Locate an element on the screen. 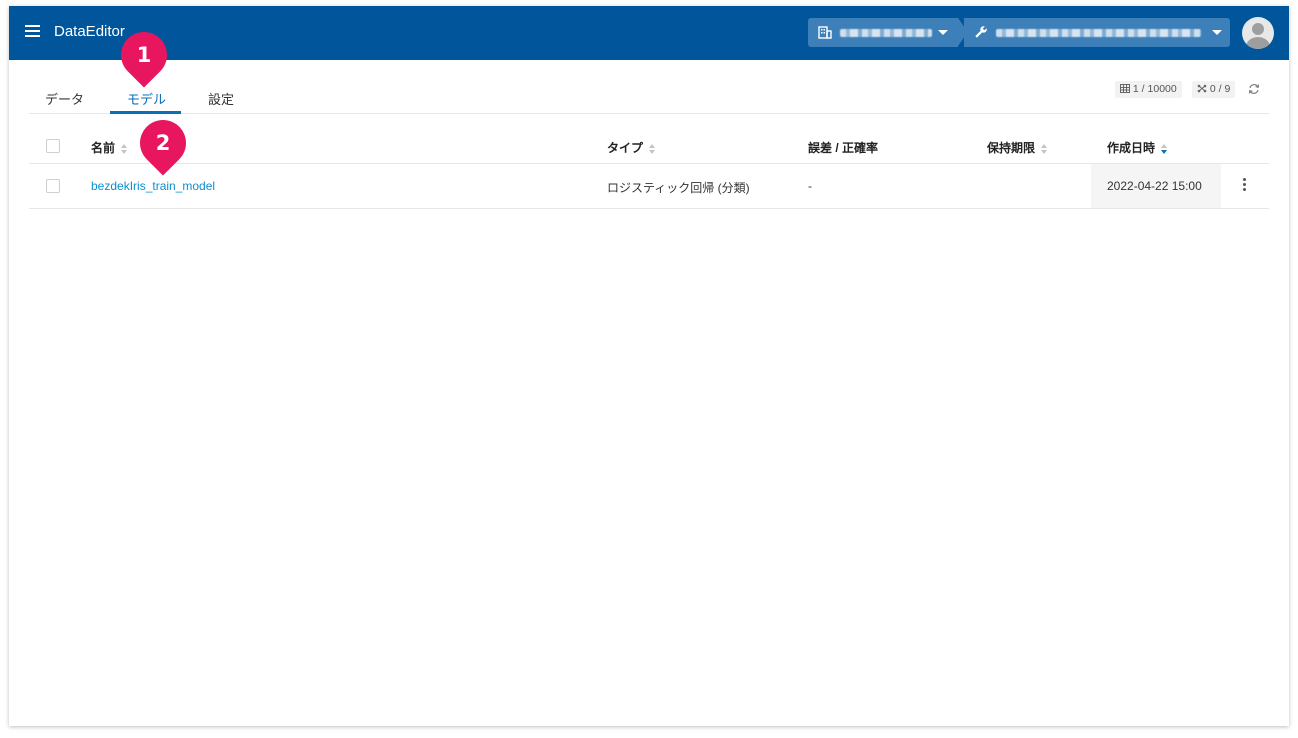 This screenshot has width=1298, height=738. model-count-badge: 0 / 9 is located at coordinates (1214, 89).